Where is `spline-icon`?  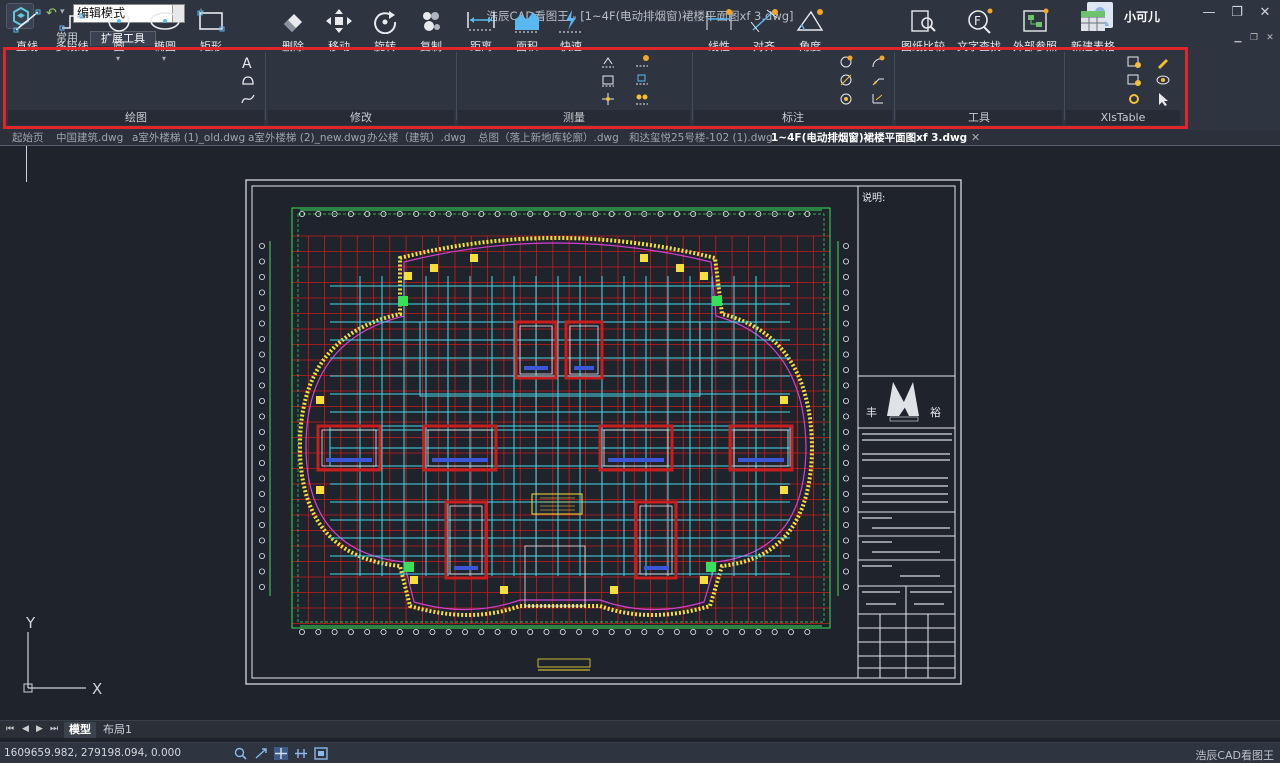
spline-icon is located at coordinates (248, 99).